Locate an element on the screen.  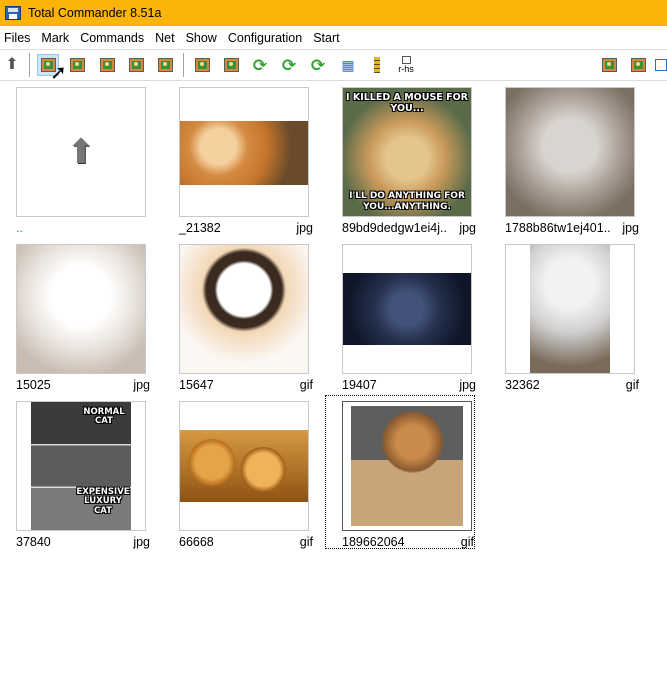
file-name: 189662064 is located at coordinates (373, 542).